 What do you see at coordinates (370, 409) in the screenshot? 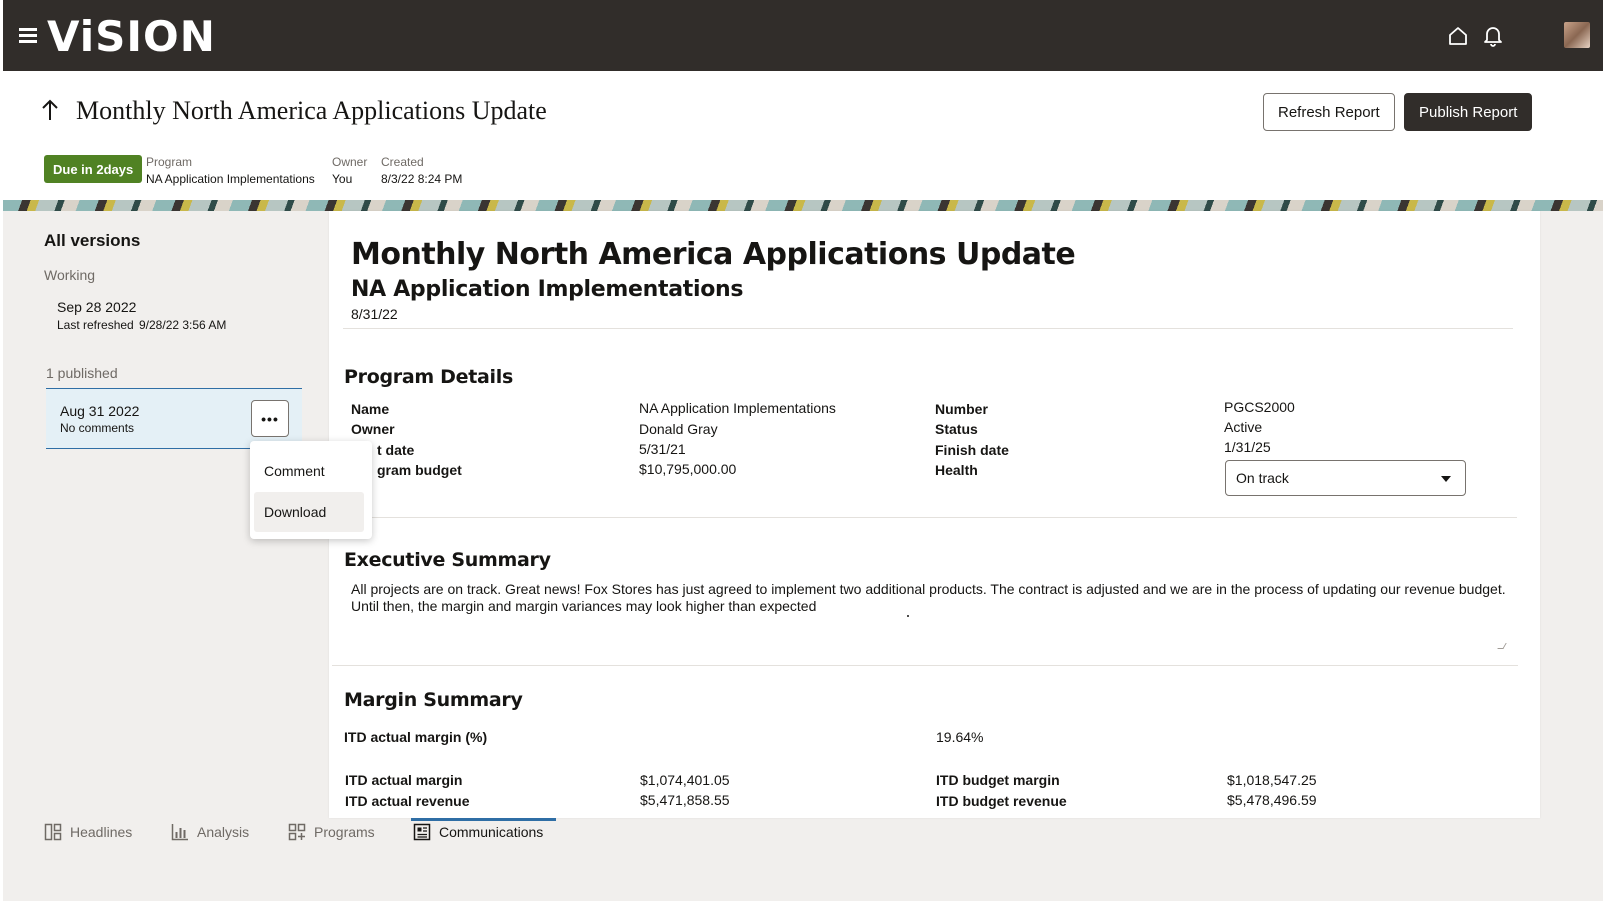
I see `name-label: Name` at bounding box center [370, 409].